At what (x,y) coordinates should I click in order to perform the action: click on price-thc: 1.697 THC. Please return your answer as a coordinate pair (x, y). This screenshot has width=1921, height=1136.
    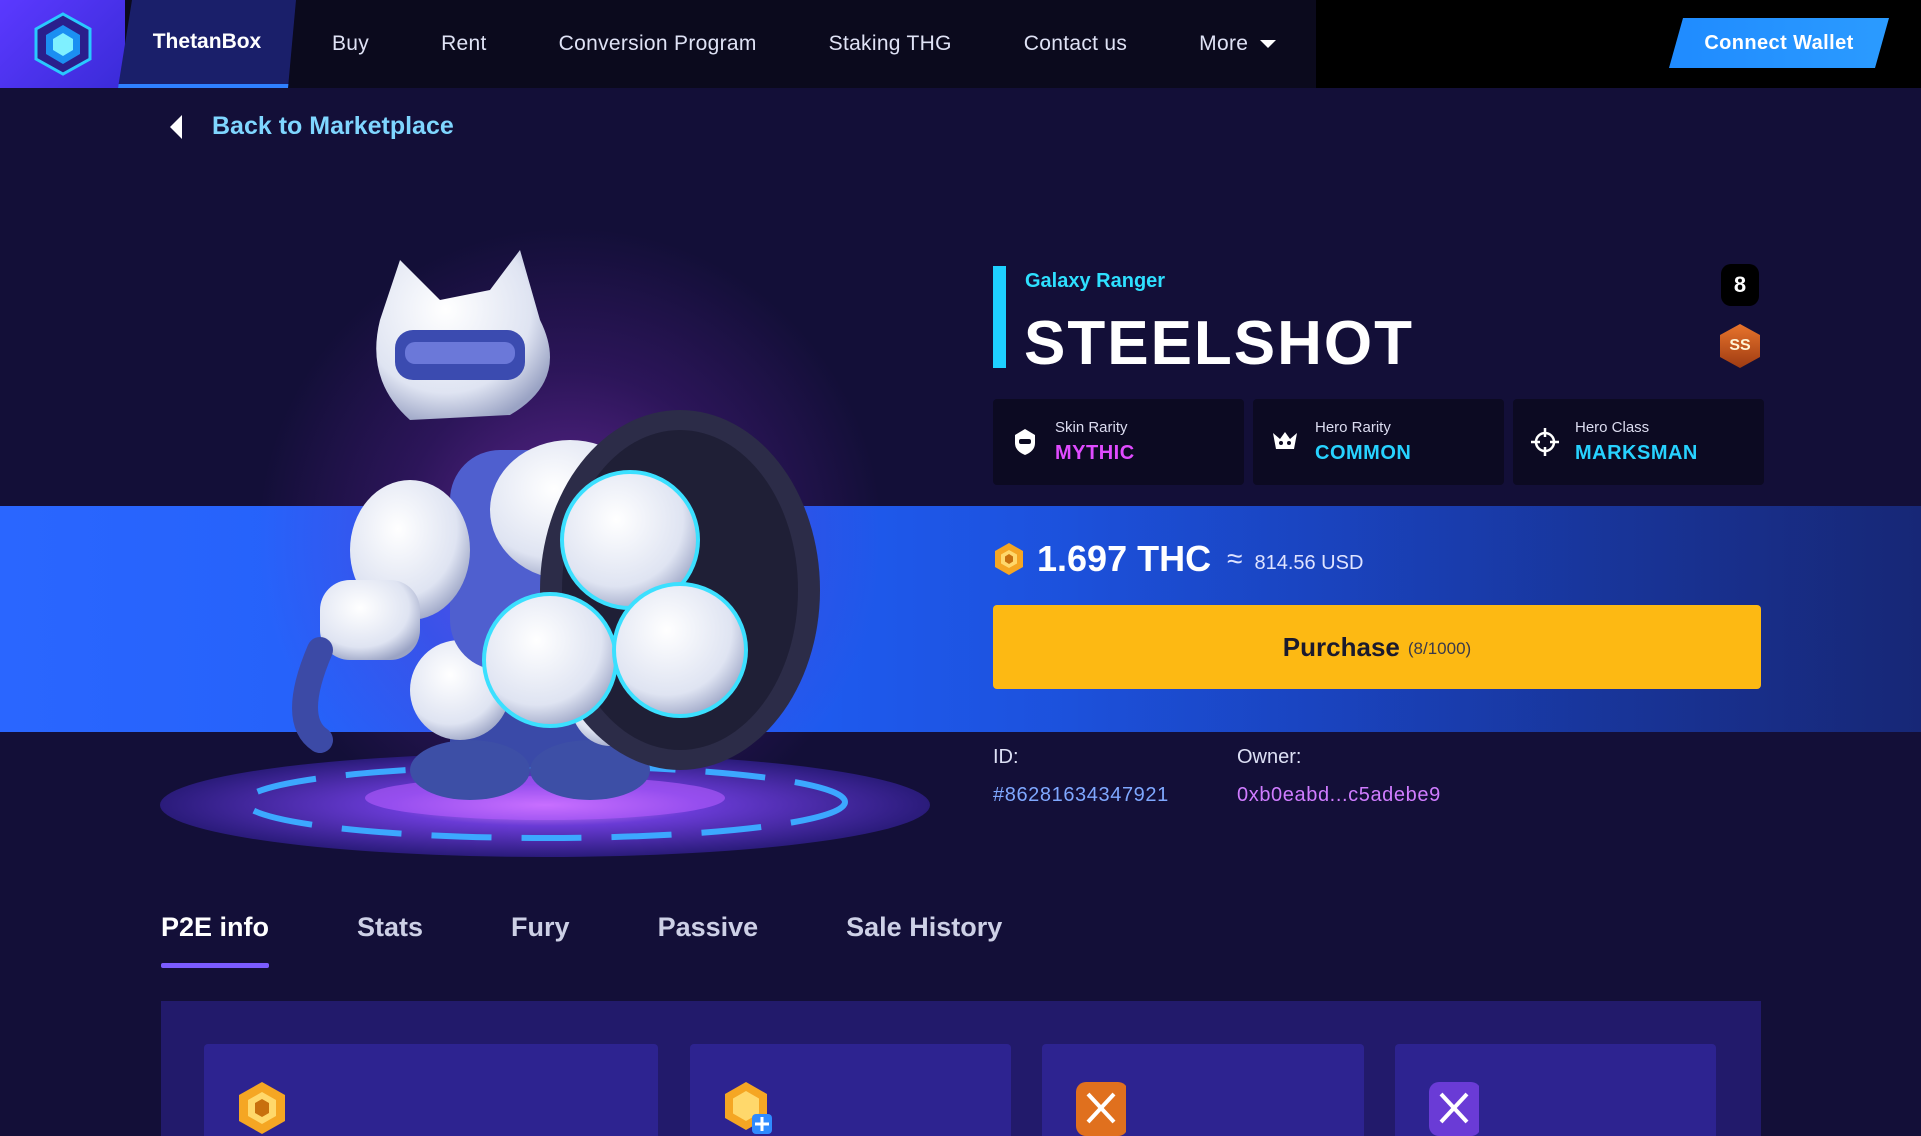
    Looking at the image, I should click on (1124, 558).